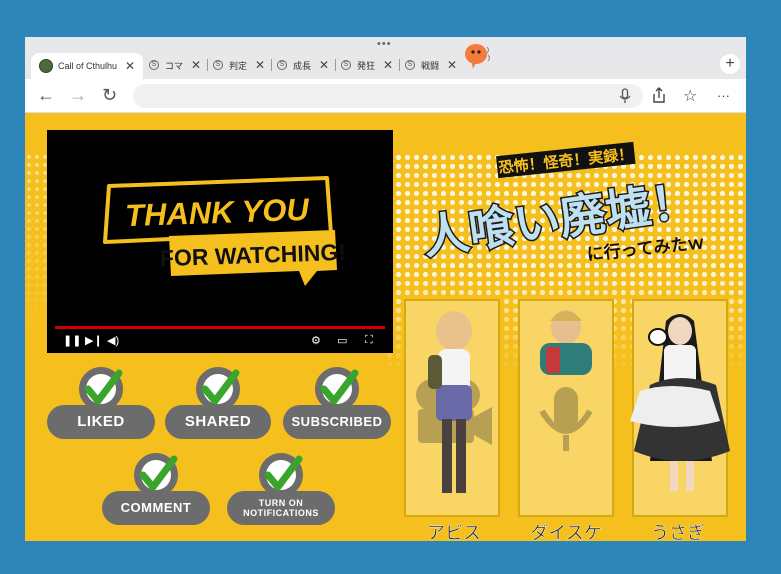  Describe the element at coordinates (156, 508) in the screenshot. I see `comment-label: COMMENT` at that location.